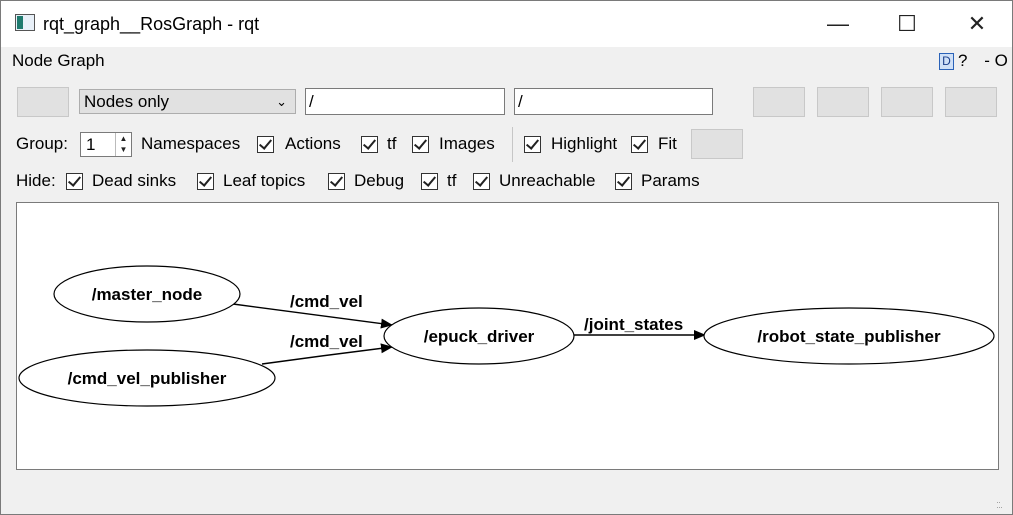 The image size is (1013, 515). Describe the element at coordinates (36, 180) in the screenshot. I see `hide-label: Hide:` at that location.